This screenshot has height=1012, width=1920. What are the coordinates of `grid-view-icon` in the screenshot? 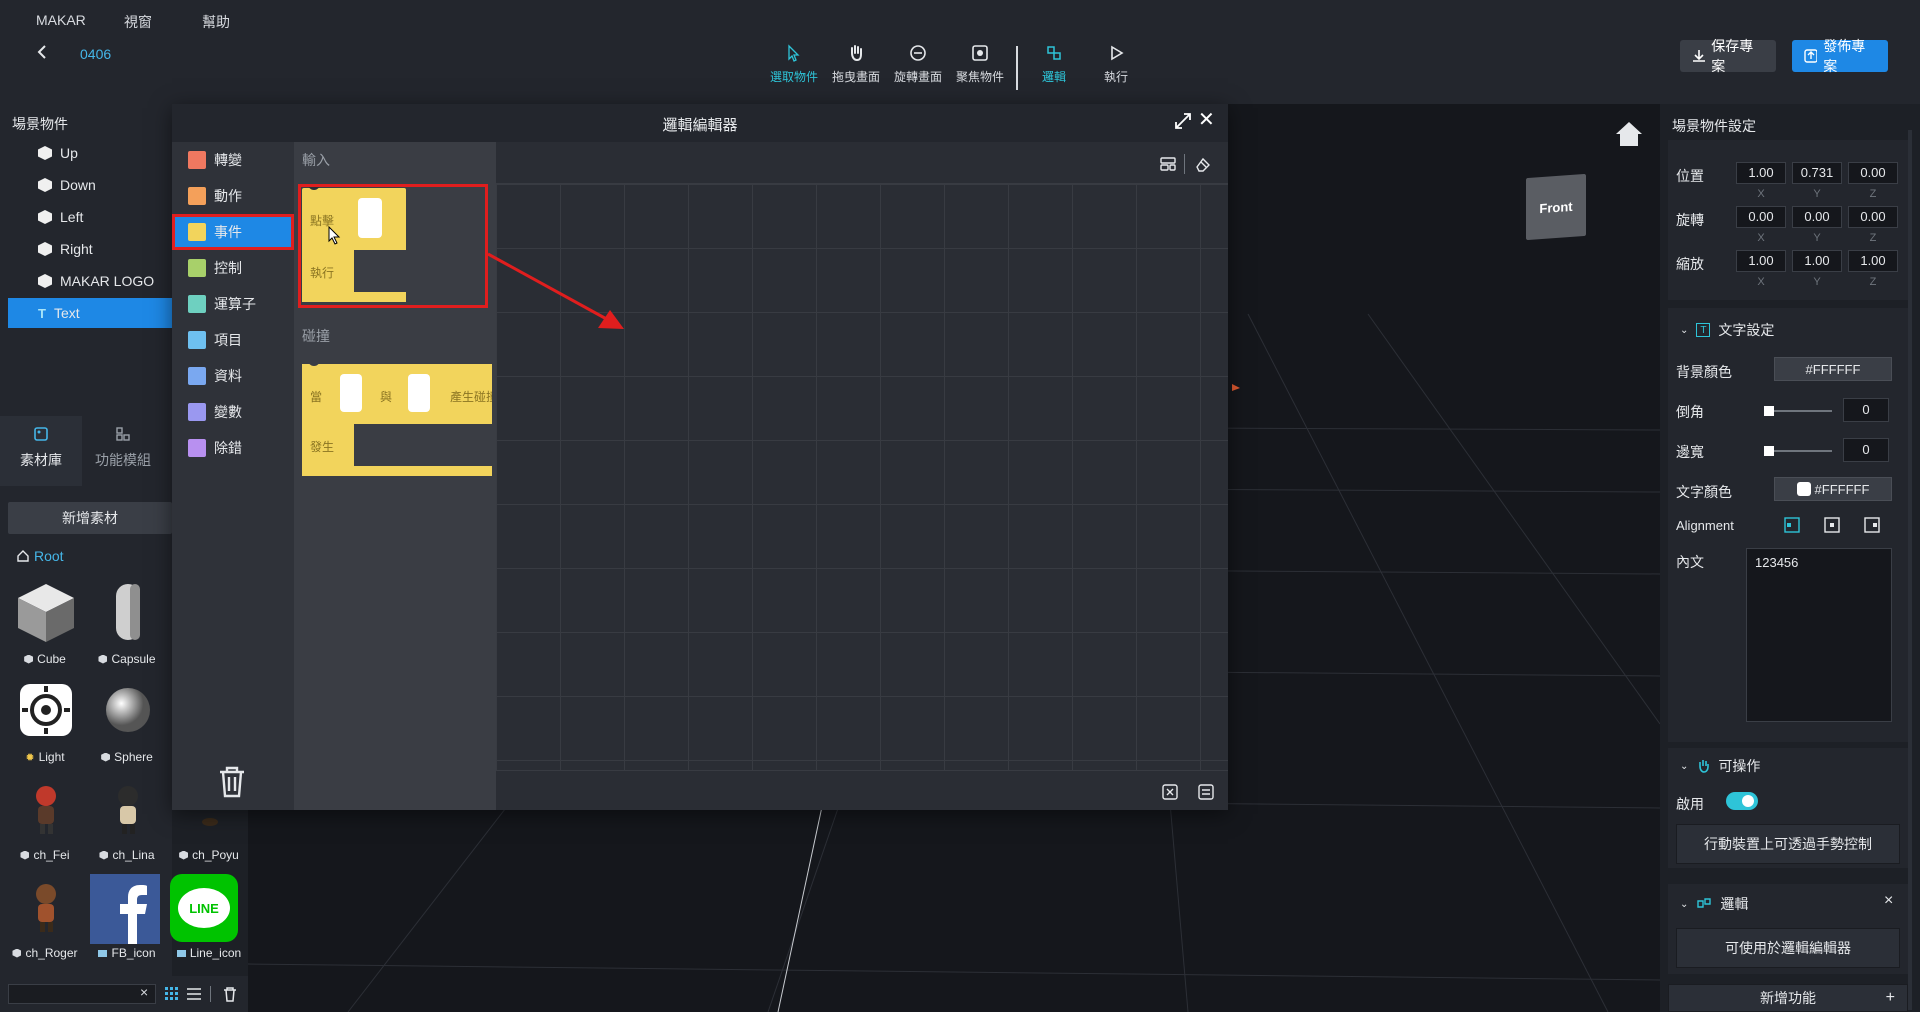 It's located at (172, 994).